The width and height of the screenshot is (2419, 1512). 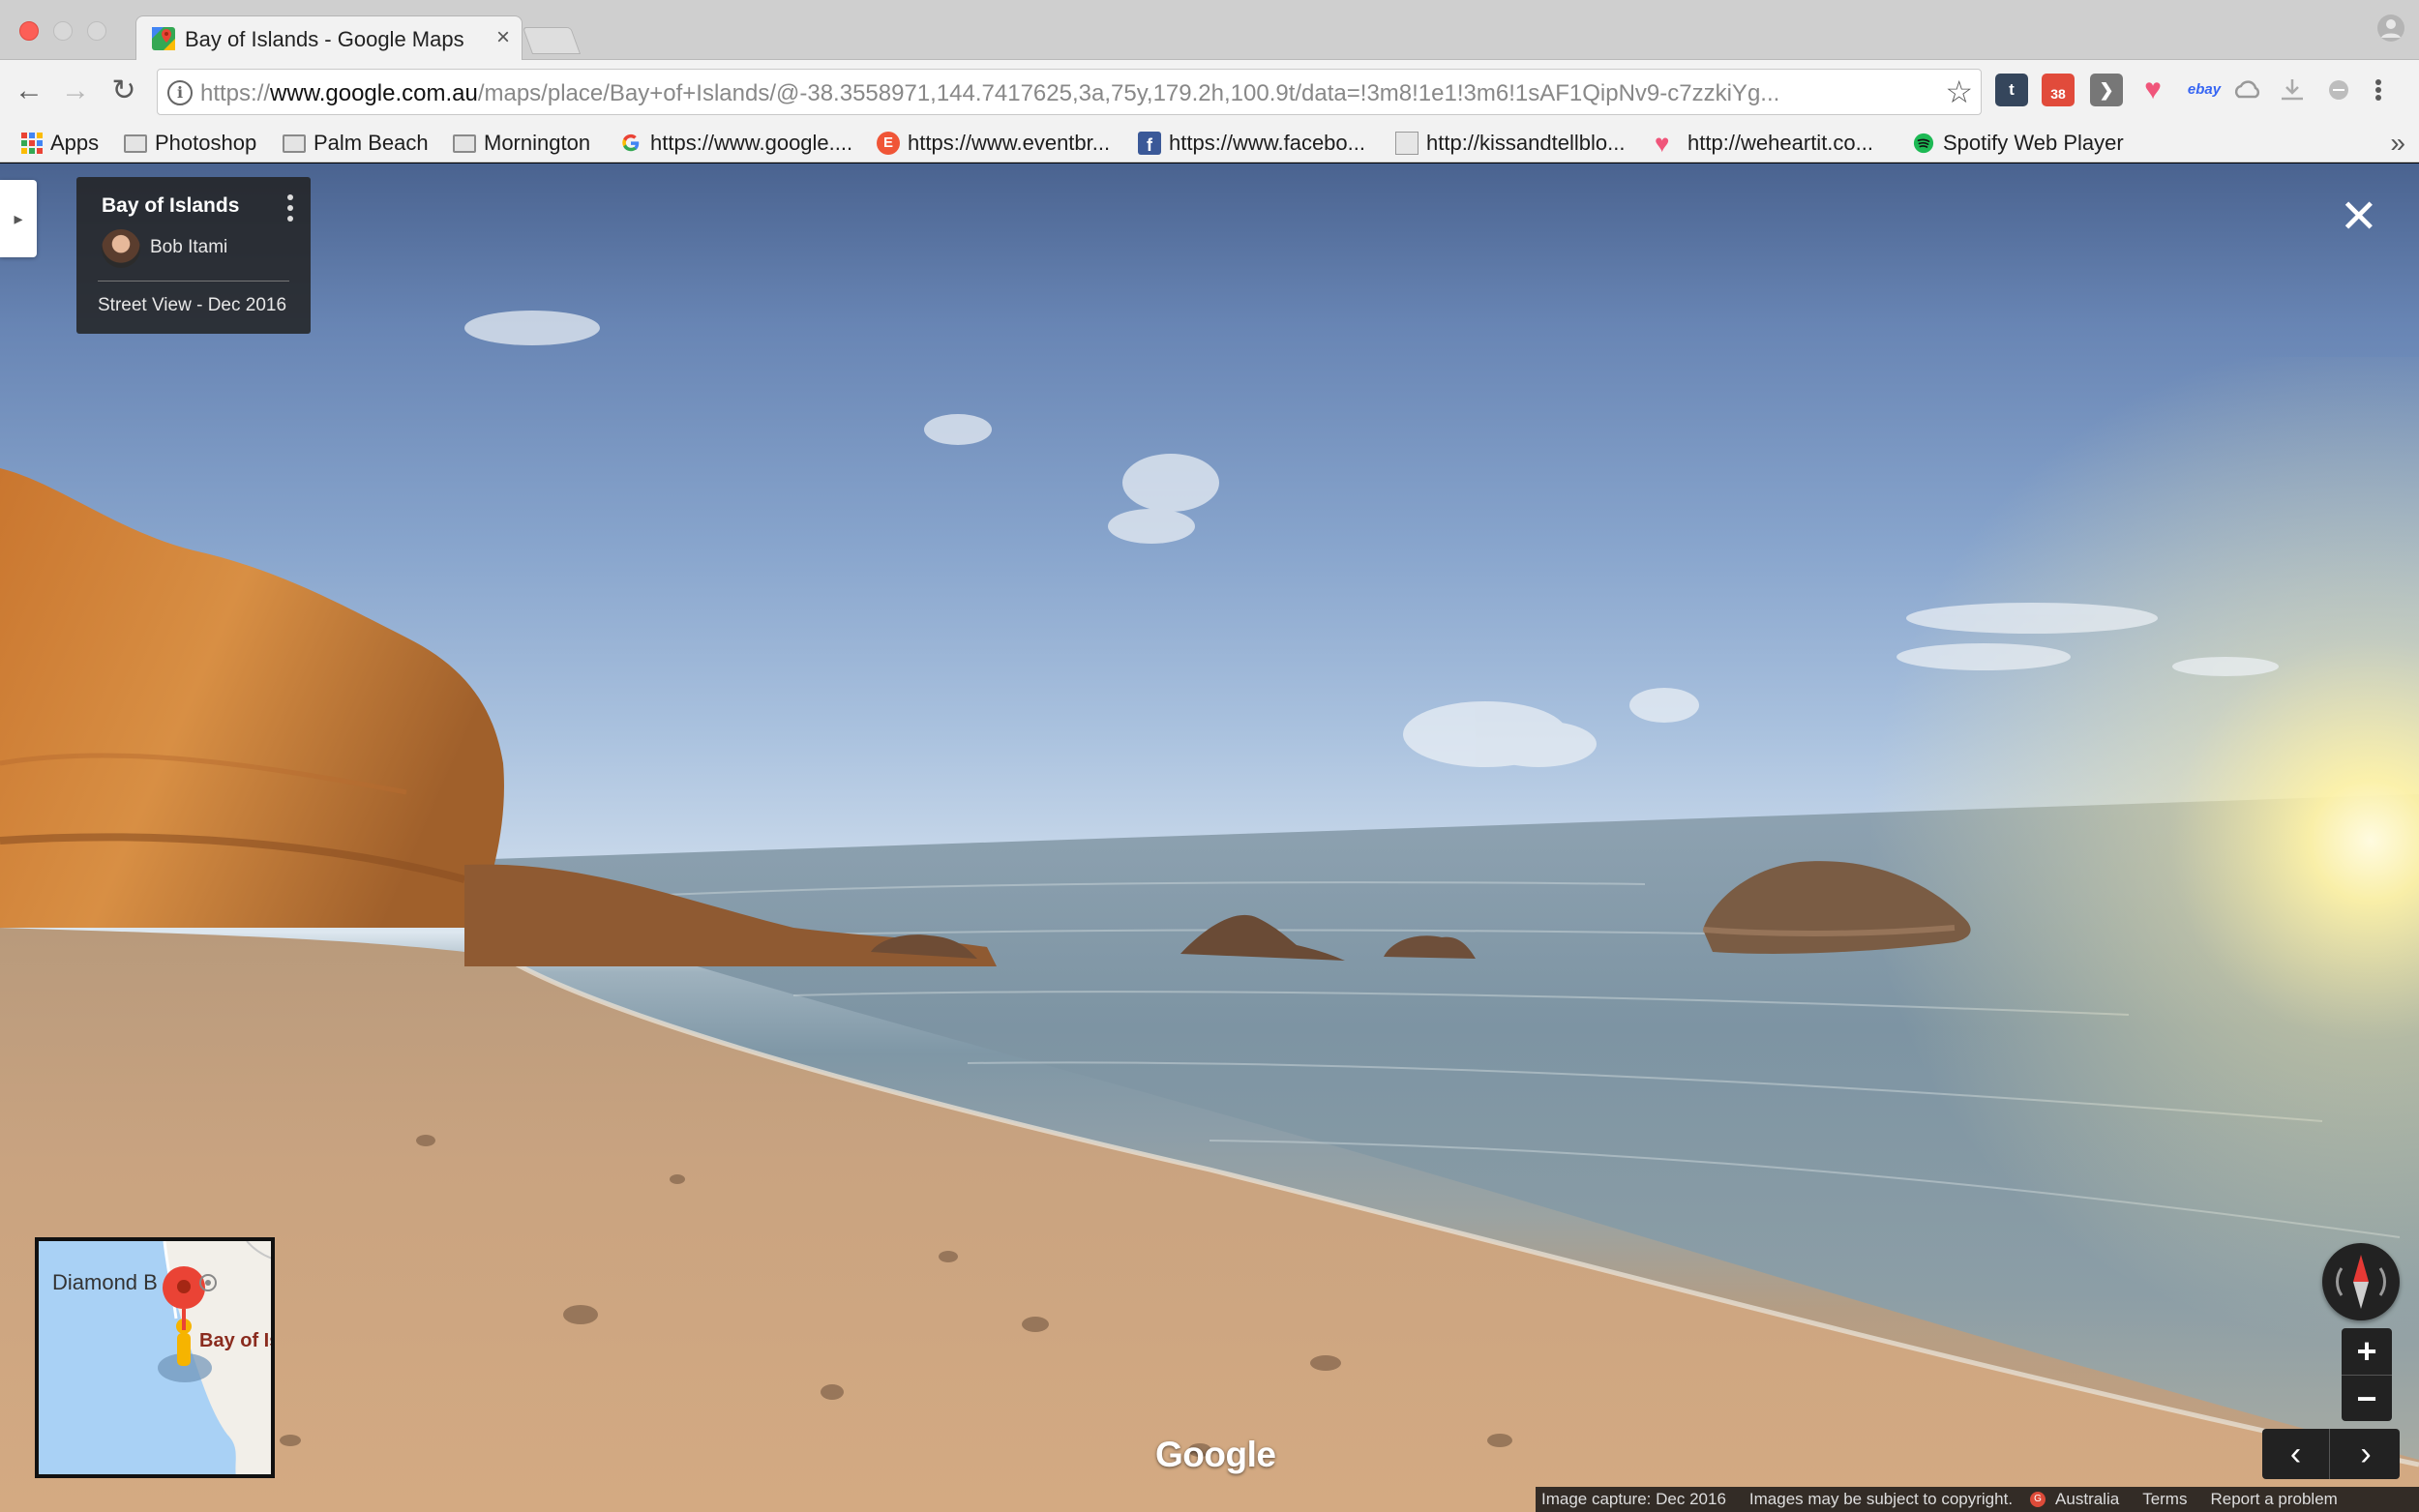 I want to click on bookmark-label: Apps, so click(x=75, y=143).